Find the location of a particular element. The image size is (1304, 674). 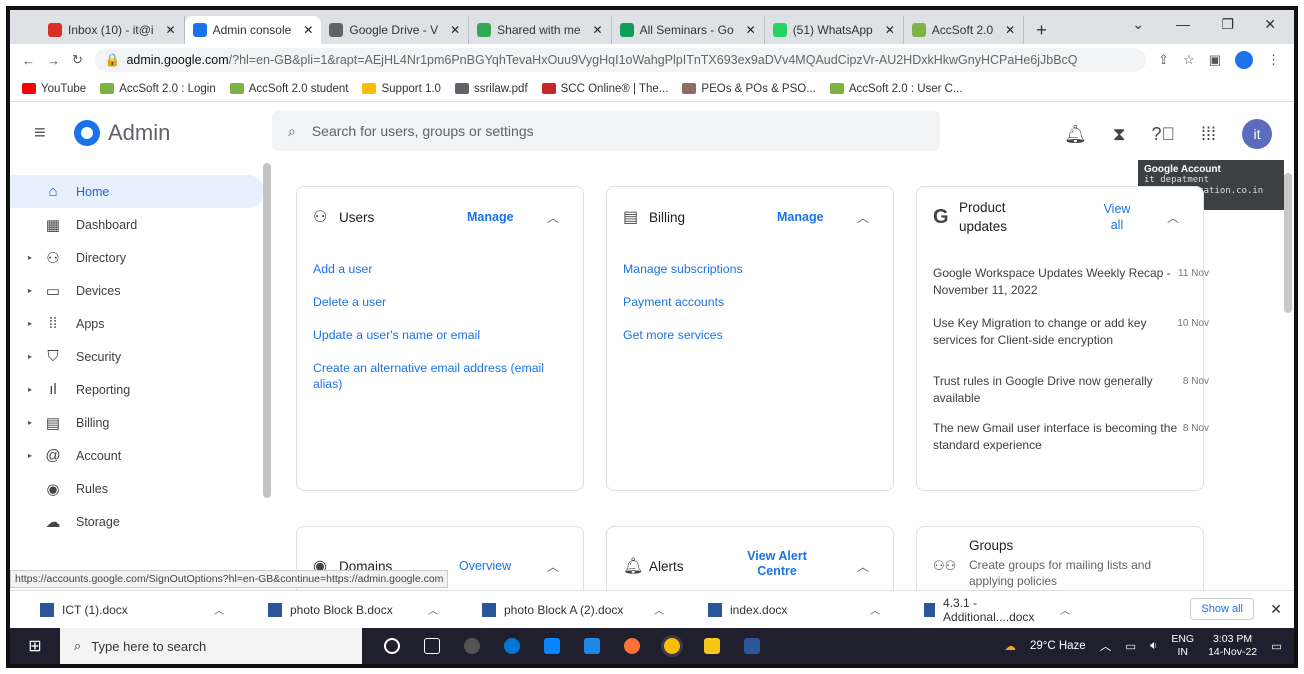

language-indicator: ENG IN is located at coordinates (1182, 646).